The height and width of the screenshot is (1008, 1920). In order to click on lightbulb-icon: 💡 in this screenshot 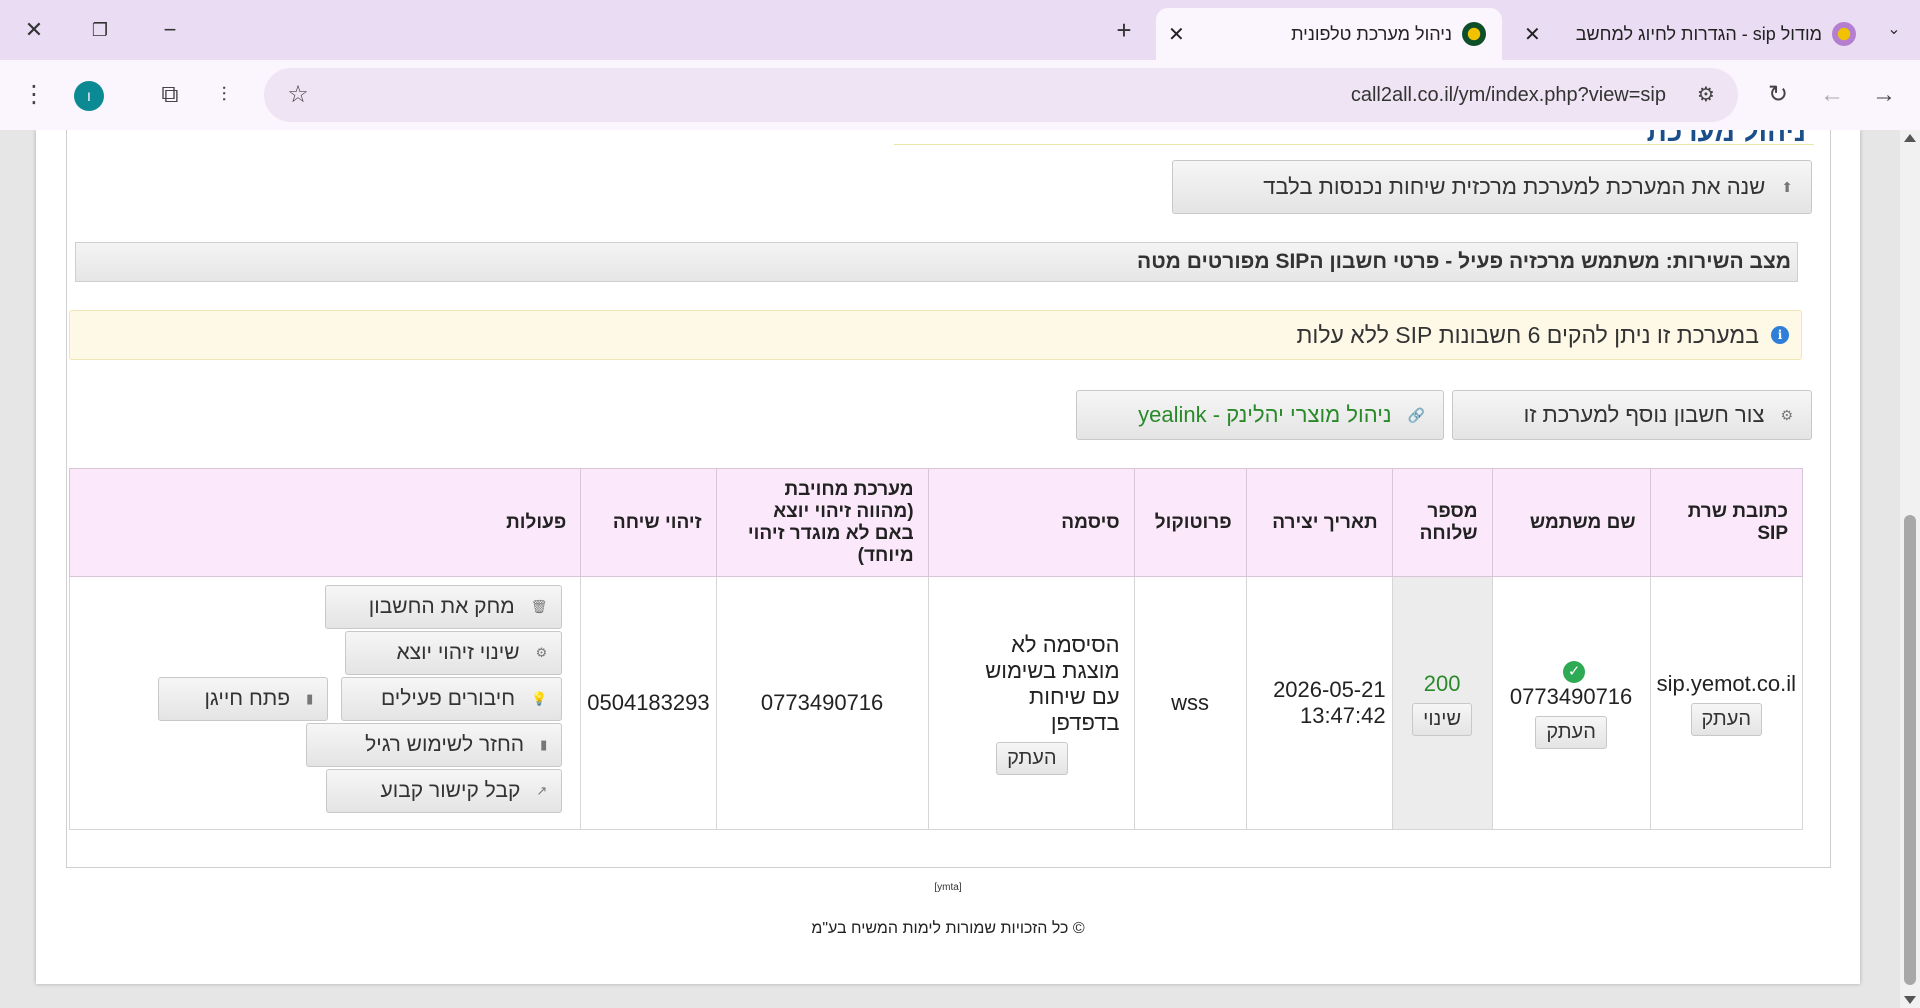, I will do `click(539, 698)`.